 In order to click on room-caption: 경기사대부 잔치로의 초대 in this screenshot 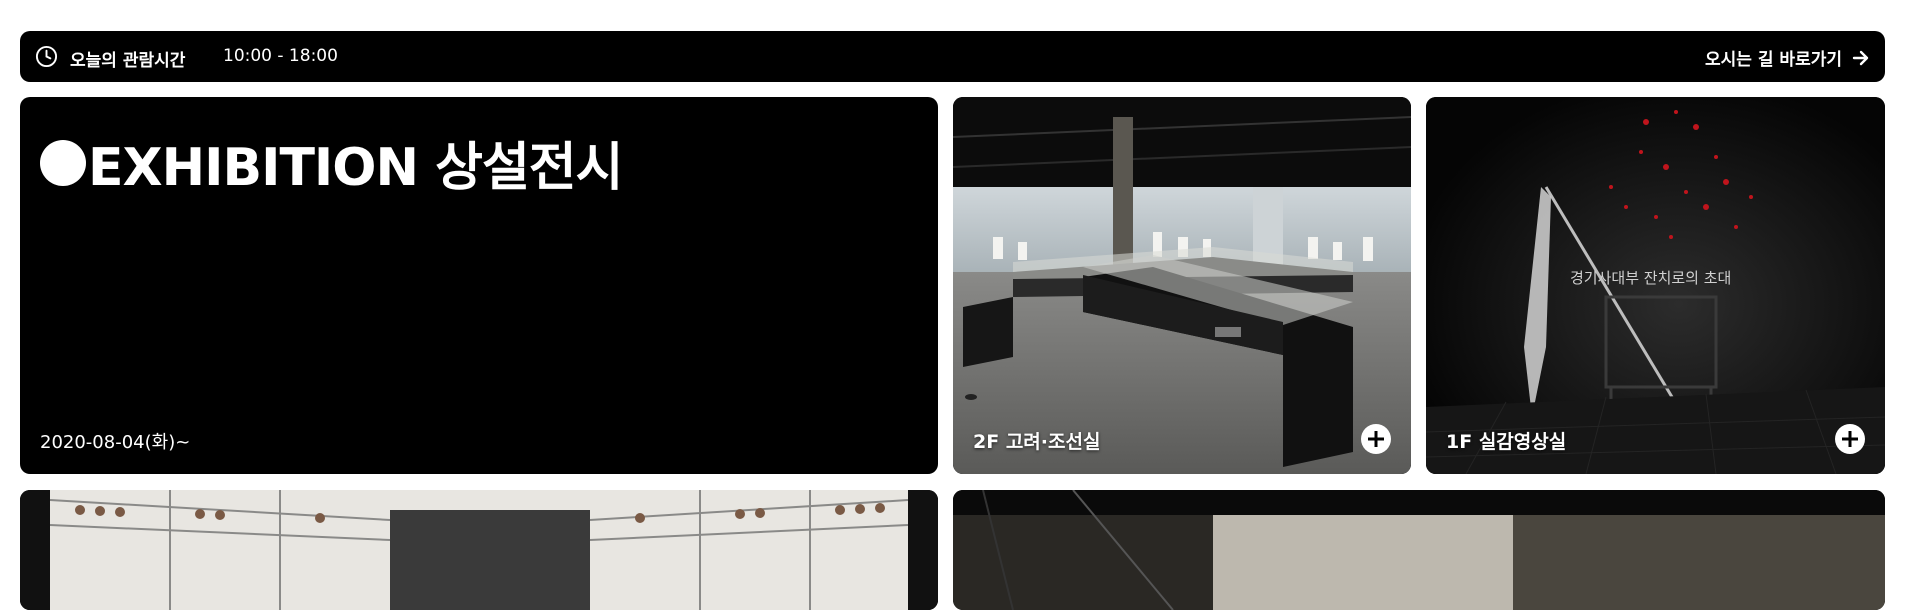, I will do `click(1651, 278)`.